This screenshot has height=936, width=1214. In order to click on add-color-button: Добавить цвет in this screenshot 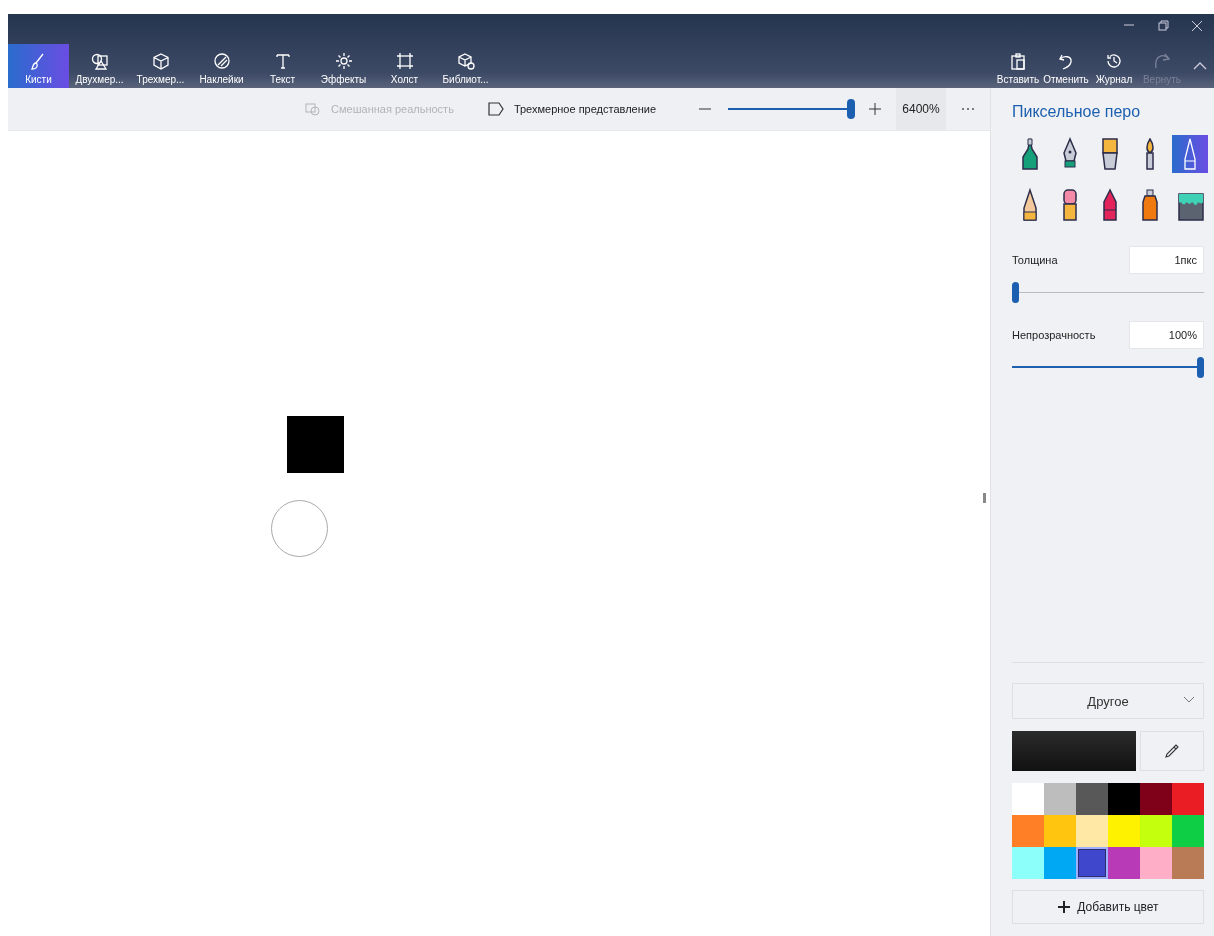, I will do `click(1108, 907)`.